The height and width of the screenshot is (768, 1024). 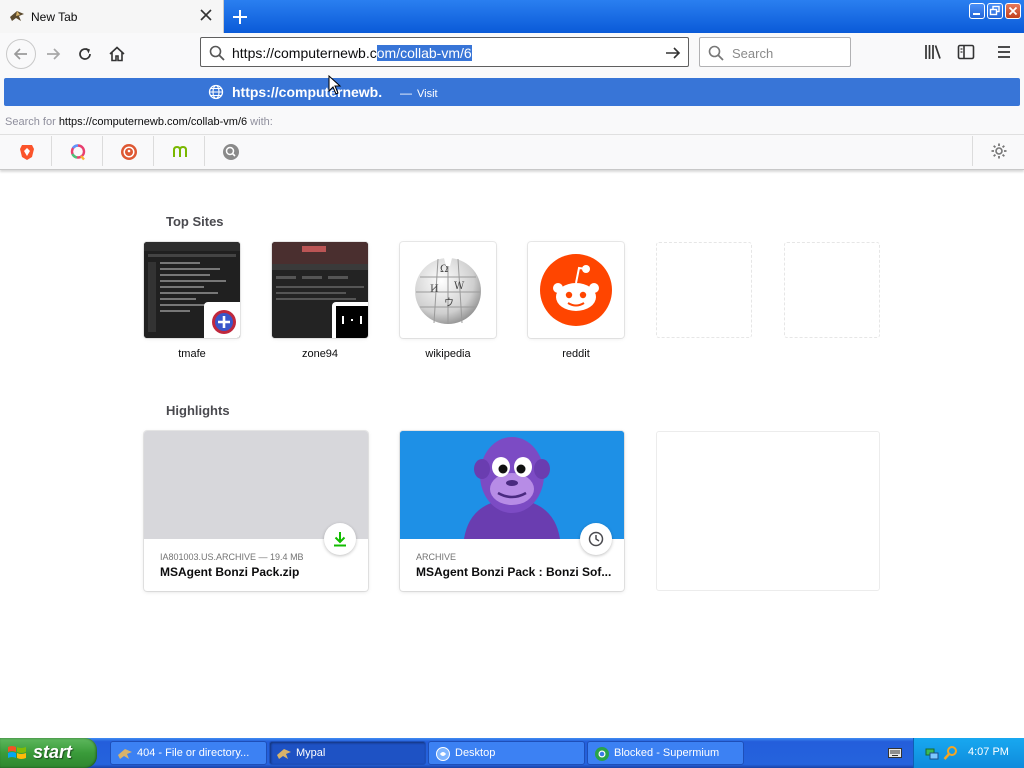 What do you see at coordinates (27, 151) in the screenshot?
I see `engine-brave-button` at bounding box center [27, 151].